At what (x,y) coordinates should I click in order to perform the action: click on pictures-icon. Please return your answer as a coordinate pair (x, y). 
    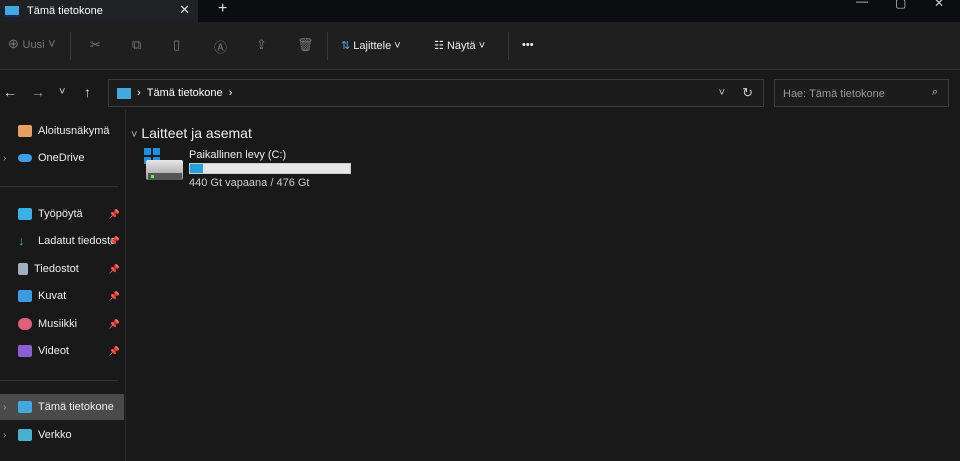
    Looking at the image, I should click on (25, 296).